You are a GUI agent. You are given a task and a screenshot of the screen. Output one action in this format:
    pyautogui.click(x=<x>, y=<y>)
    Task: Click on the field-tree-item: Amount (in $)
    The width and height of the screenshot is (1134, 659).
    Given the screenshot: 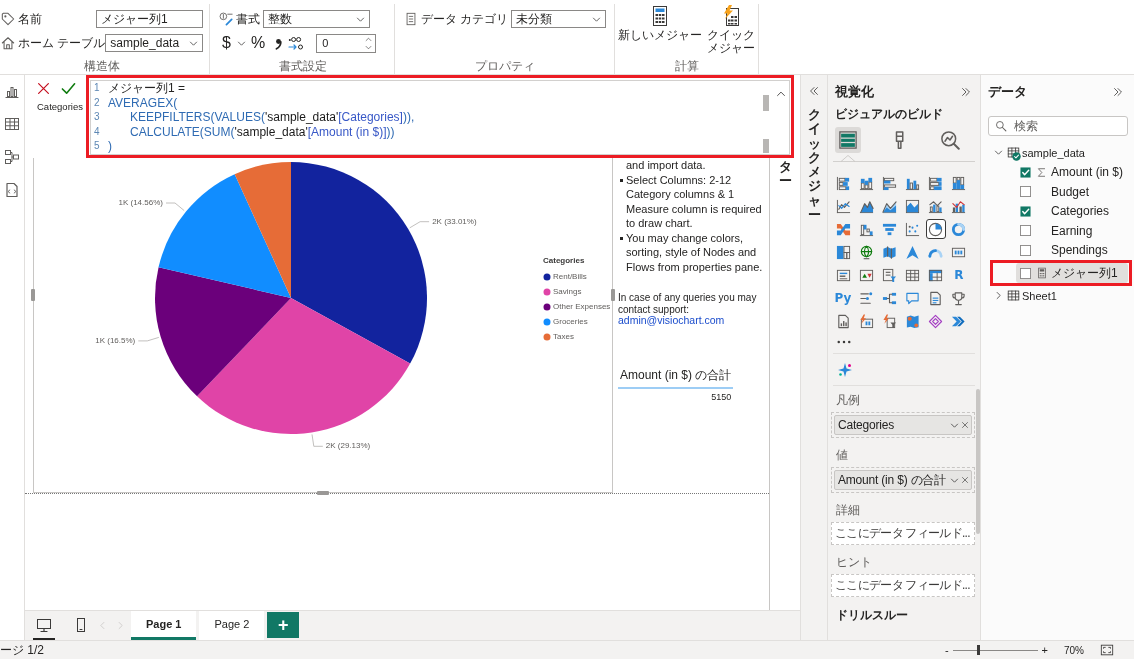 What is the action you would take?
    pyautogui.click(x=1072, y=172)
    